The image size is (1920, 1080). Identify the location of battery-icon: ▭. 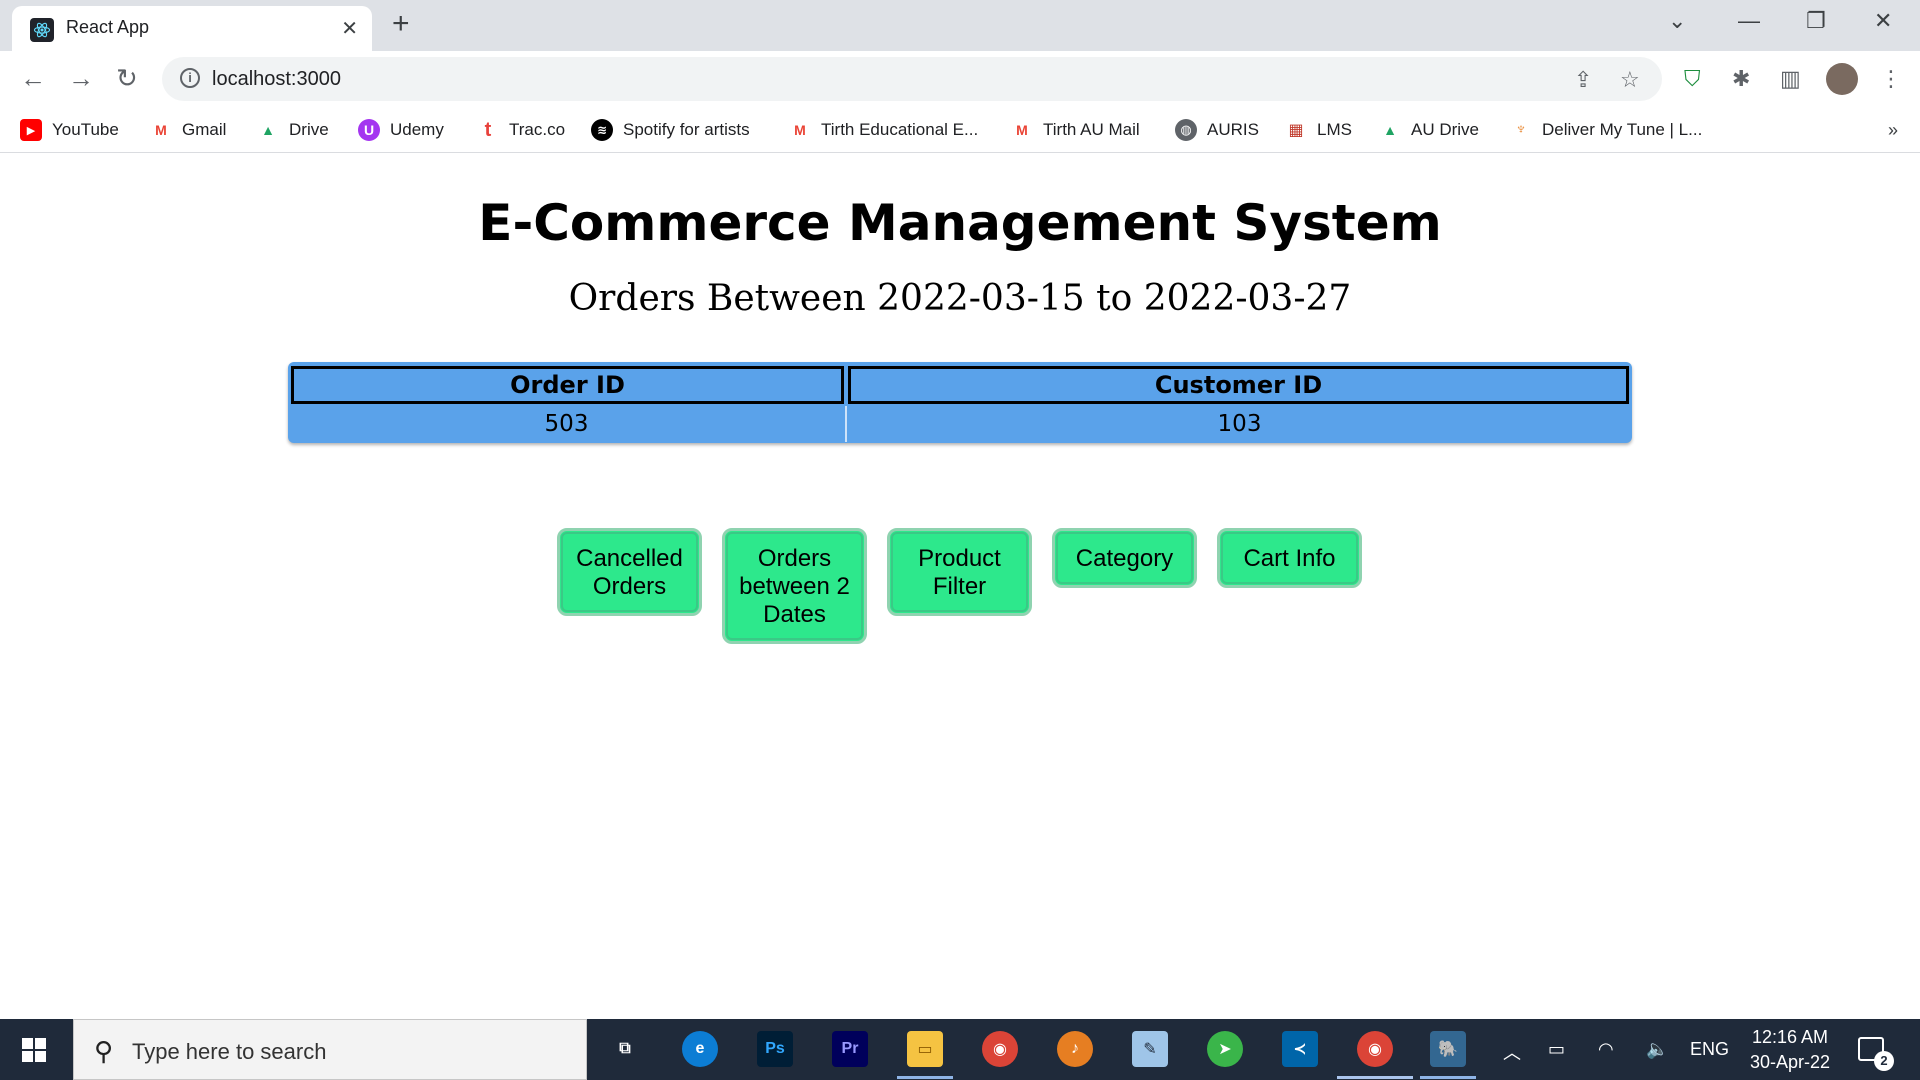
(1556, 1049).